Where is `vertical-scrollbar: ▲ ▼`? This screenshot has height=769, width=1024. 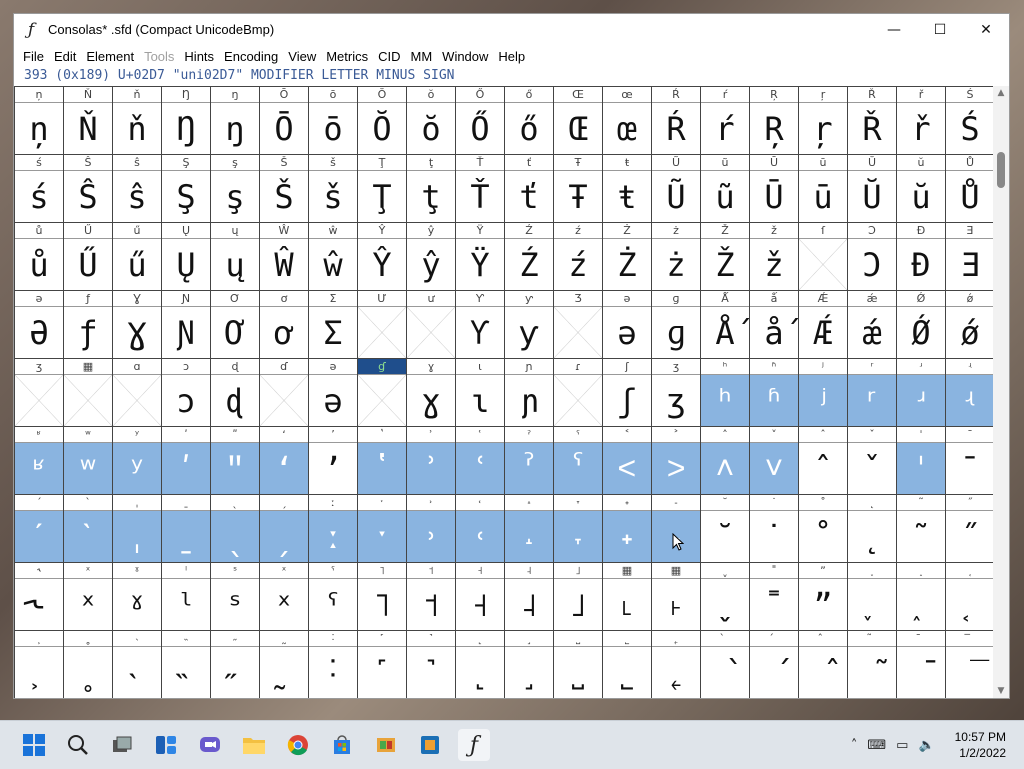 vertical-scrollbar: ▲ ▼ is located at coordinates (1001, 392).